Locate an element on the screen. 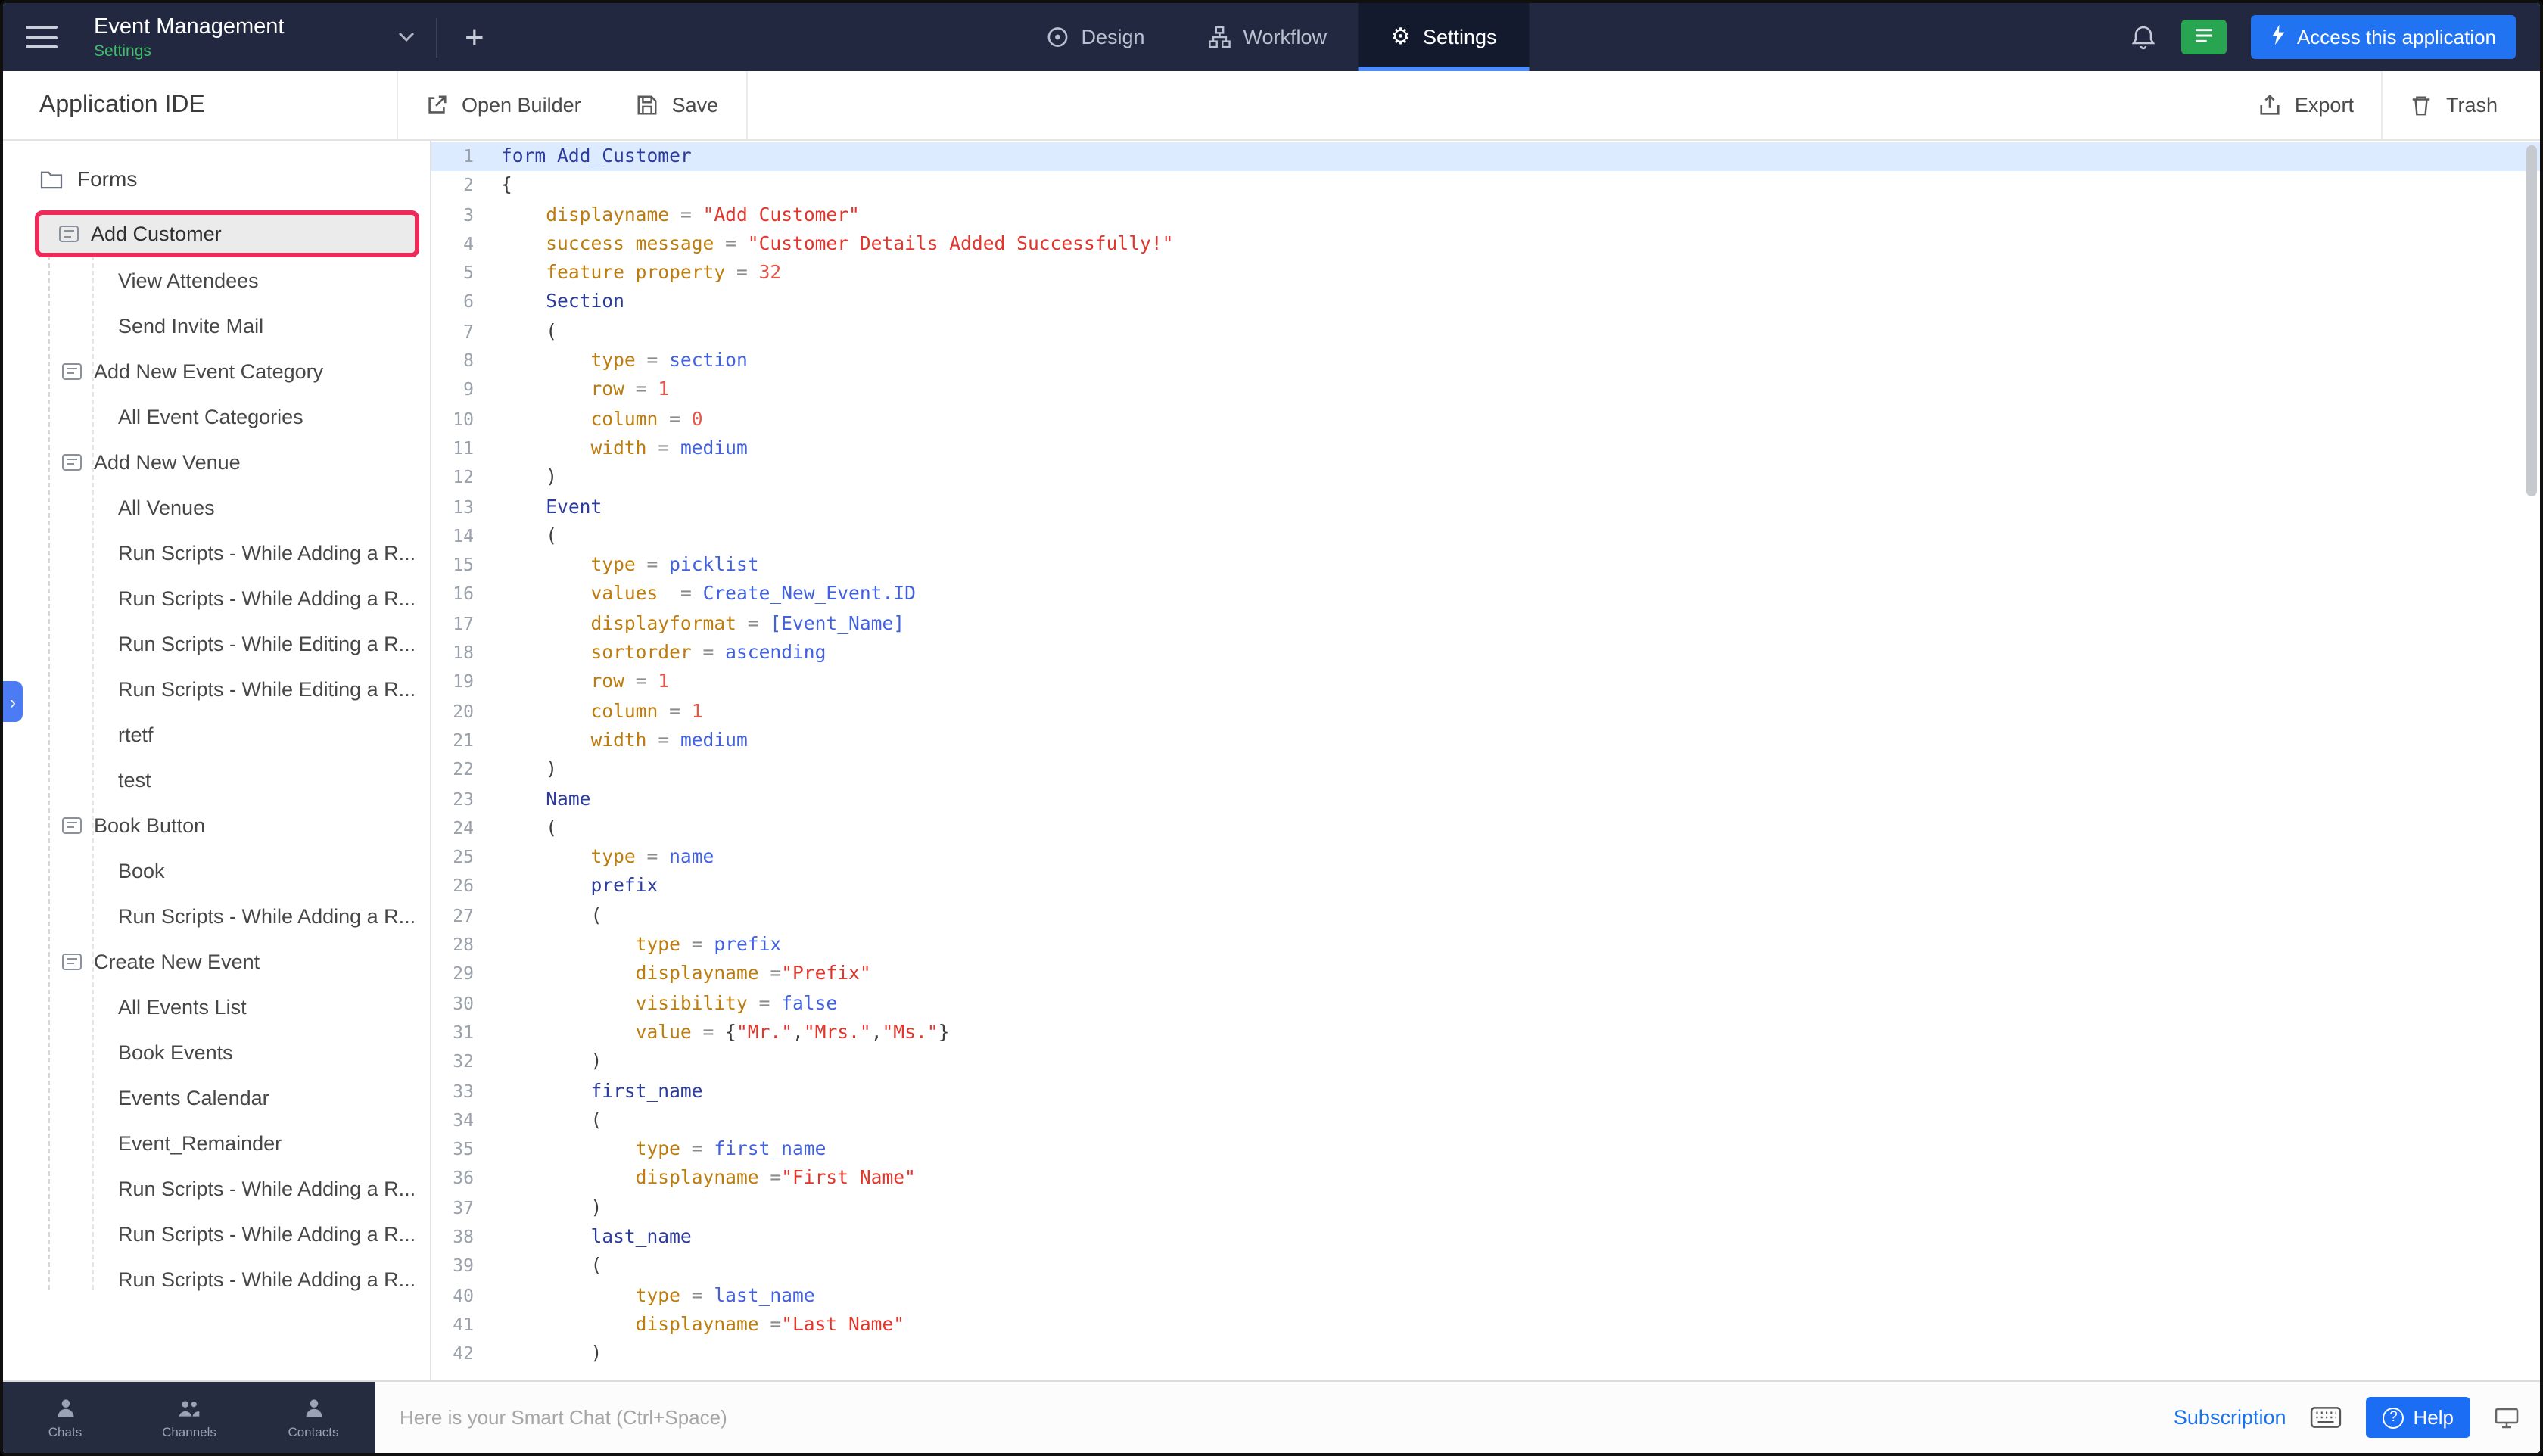 This screenshot has height=1456, width=2543. code-line-36: 36 displayname ="First Name" is located at coordinates (1485, 1179).